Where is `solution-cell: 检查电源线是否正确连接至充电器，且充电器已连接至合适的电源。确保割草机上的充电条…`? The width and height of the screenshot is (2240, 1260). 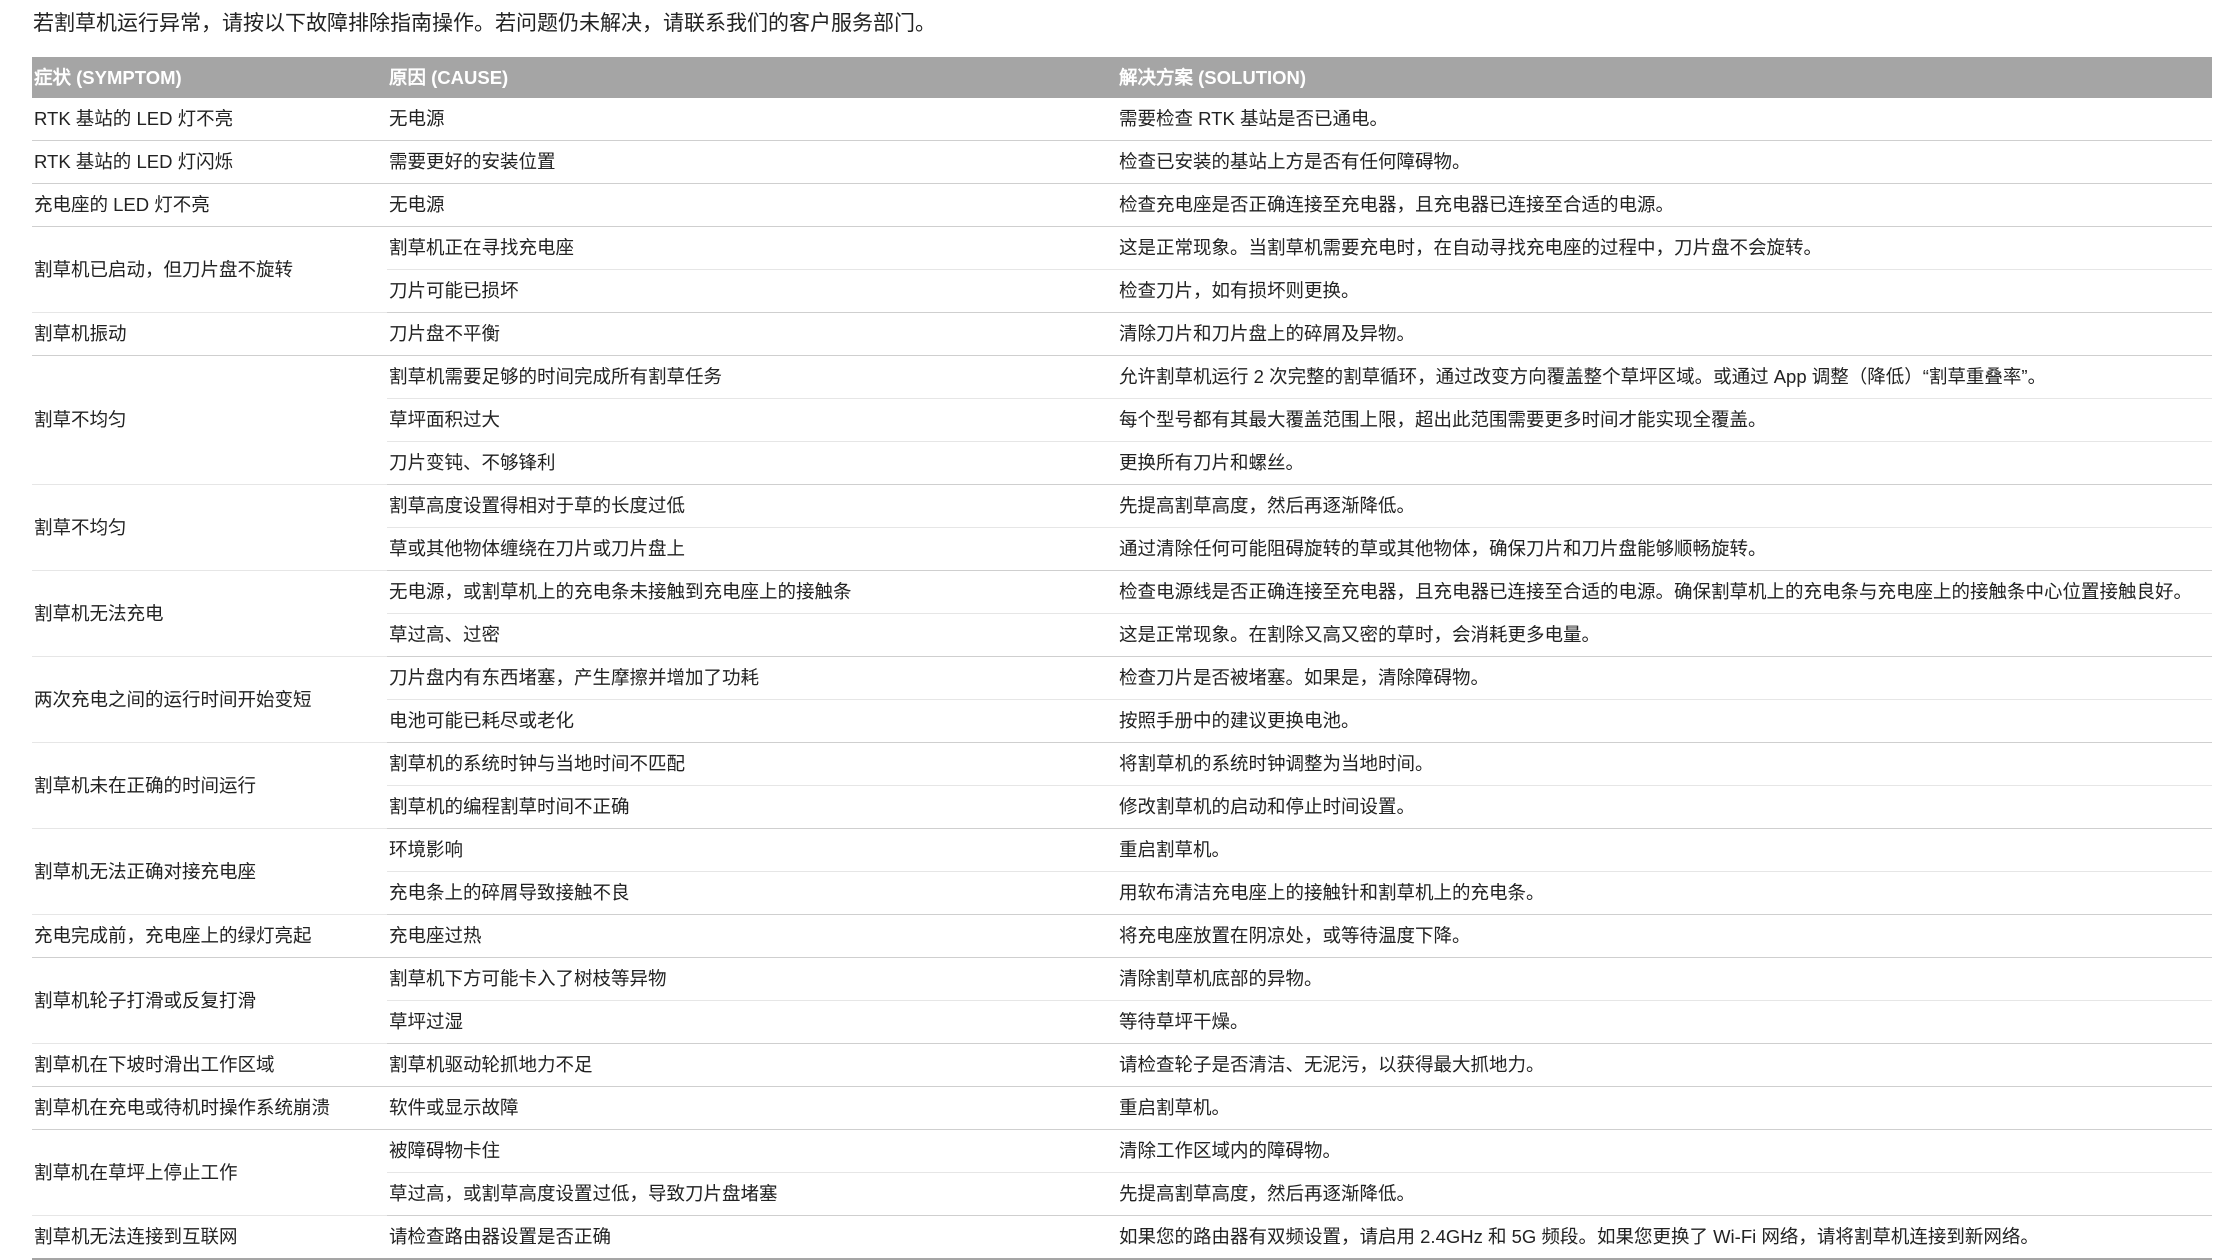
solution-cell: 检查电源线是否正确连接至充电器，且充电器已连接至合适的电源。确保割草机上的充电条… is located at coordinates (1664, 592).